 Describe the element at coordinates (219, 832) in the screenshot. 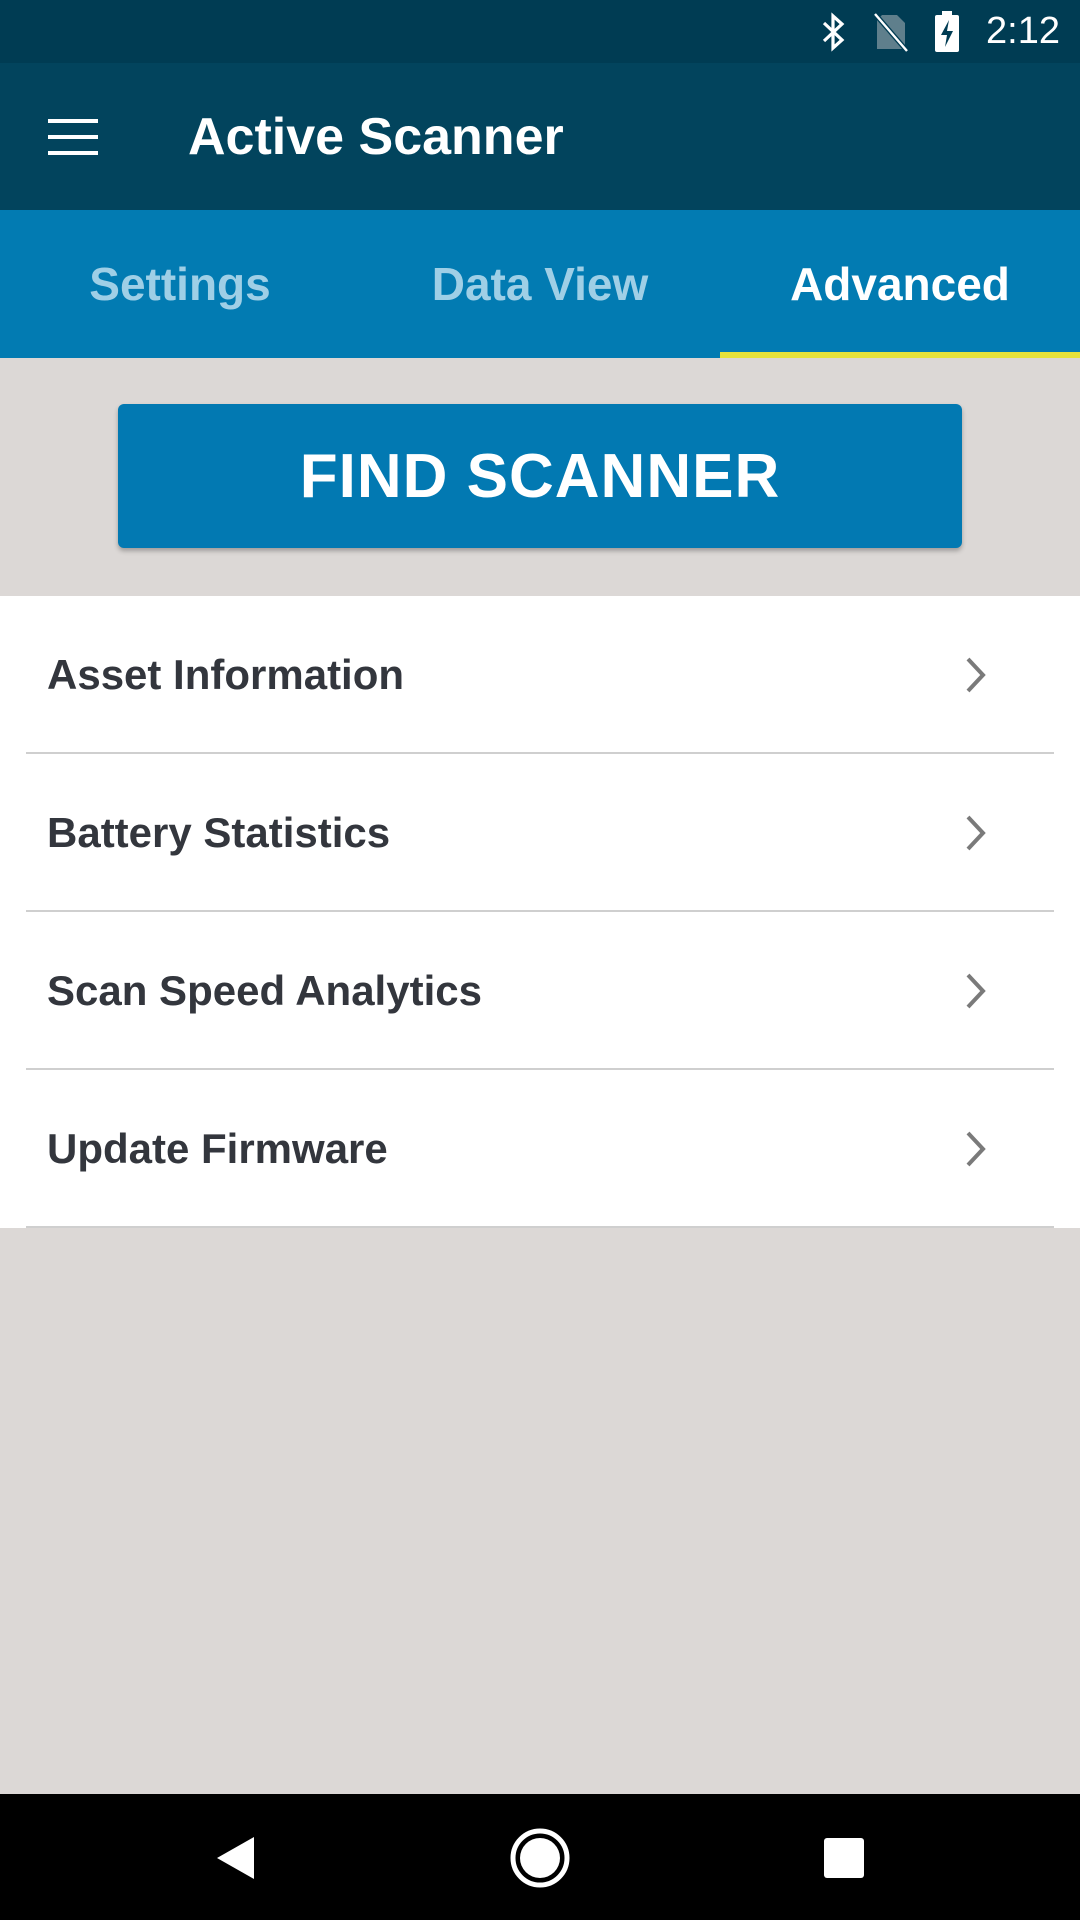

I see `list-item-label: Battery Statistics` at that location.